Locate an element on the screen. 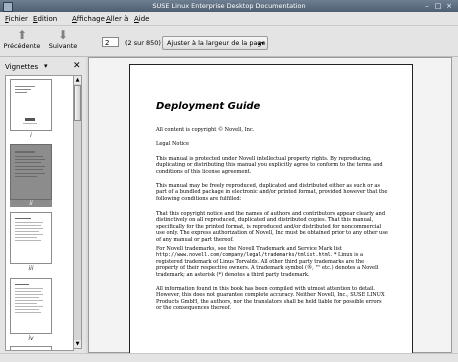 This screenshot has width=458, height=362. maximize-icon: □ is located at coordinates (438, 6).